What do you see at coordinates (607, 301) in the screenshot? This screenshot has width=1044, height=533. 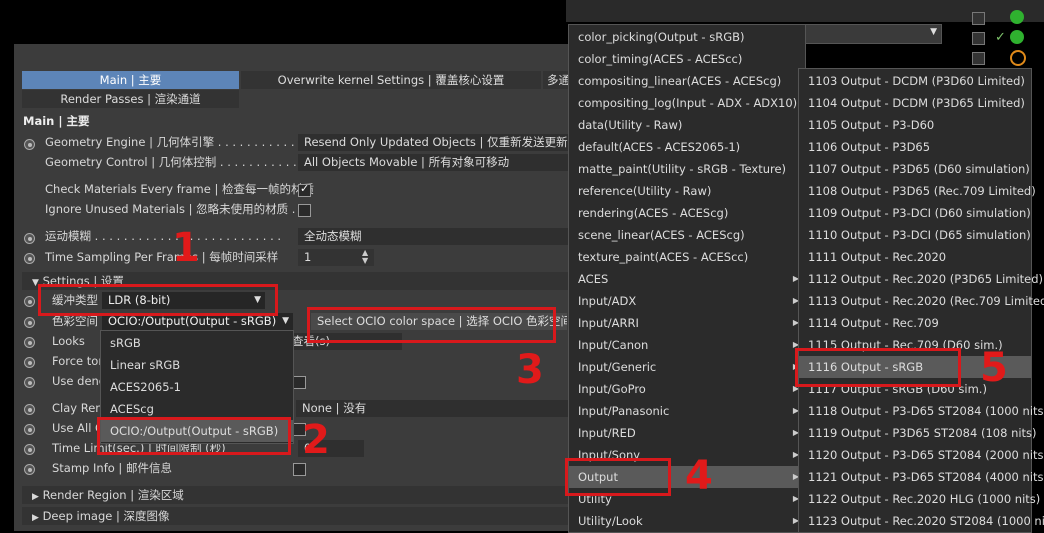 I see `ocio-menu-item-label: Input/ADX` at bounding box center [607, 301].